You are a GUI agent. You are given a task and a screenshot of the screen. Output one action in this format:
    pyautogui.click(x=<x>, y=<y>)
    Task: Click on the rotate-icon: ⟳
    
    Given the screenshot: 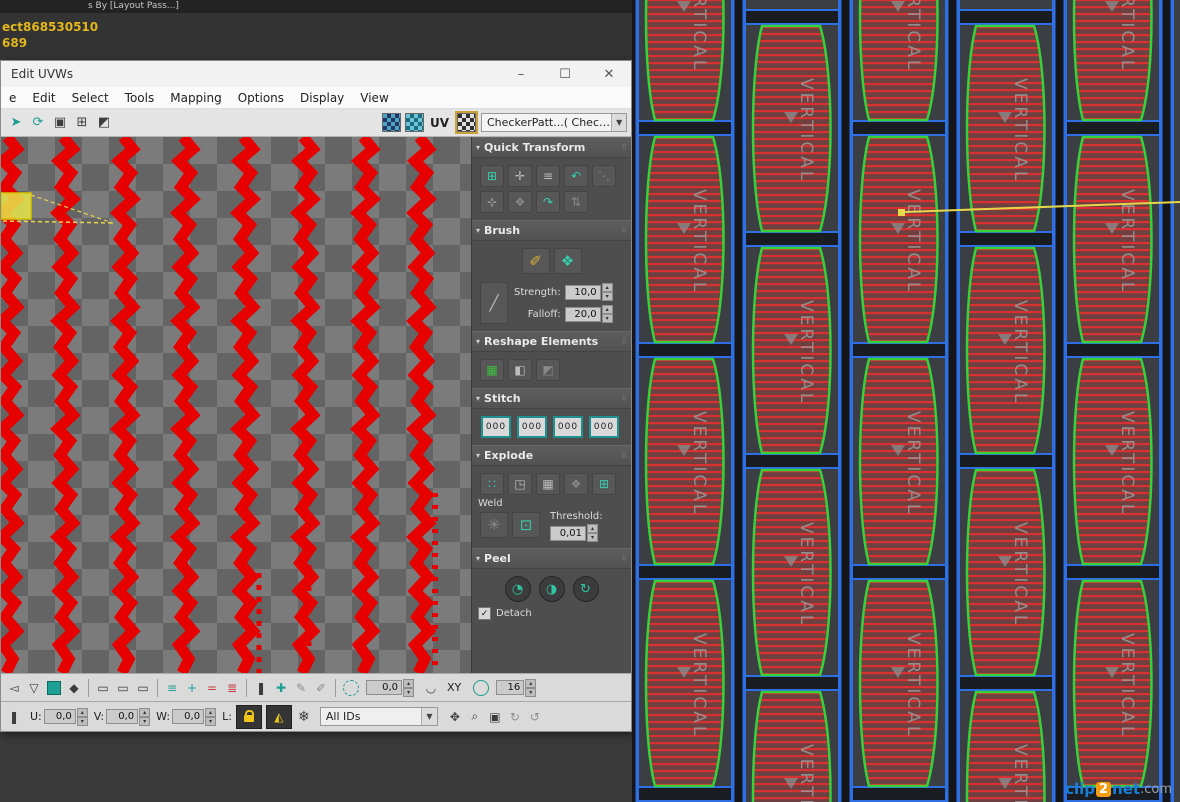 What is the action you would take?
    pyautogui.click(x=38, y=123)
    